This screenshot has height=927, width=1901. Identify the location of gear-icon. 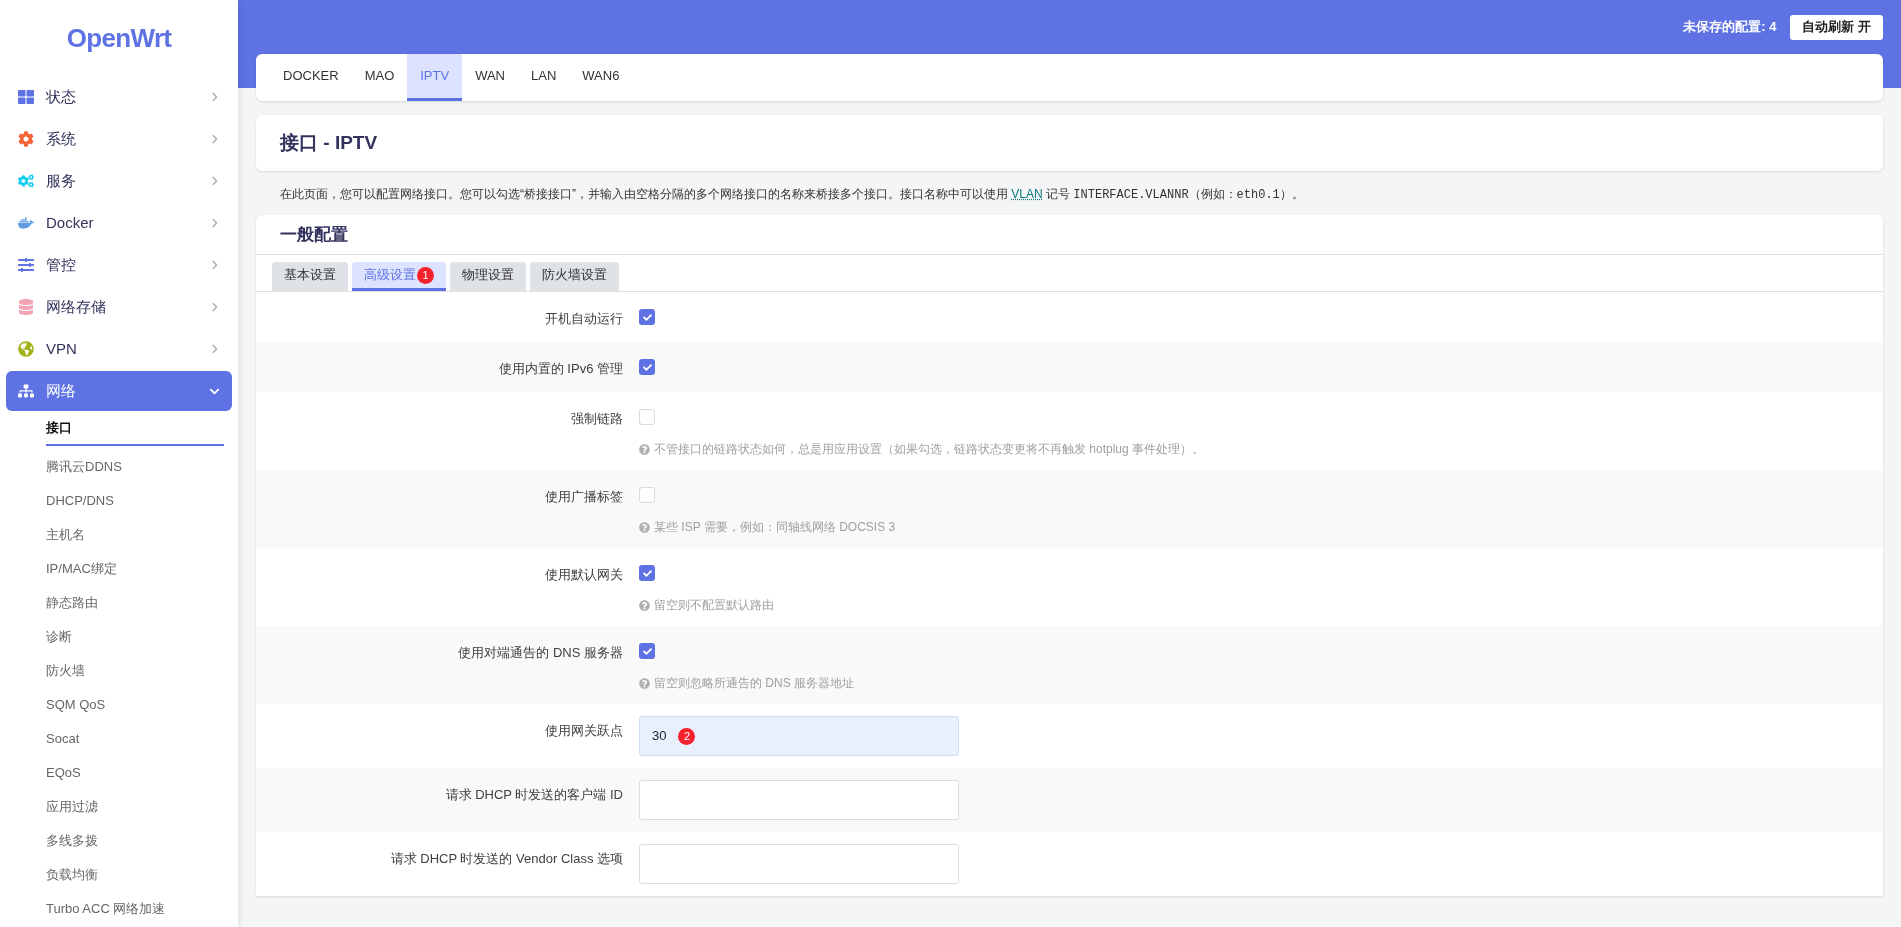
(26, 139).